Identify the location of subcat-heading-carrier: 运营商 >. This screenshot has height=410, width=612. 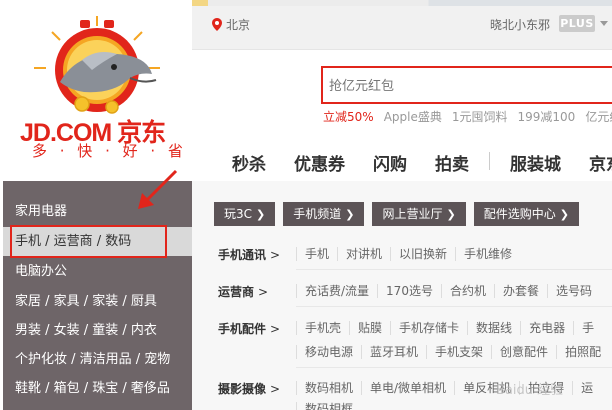
(243, 291).